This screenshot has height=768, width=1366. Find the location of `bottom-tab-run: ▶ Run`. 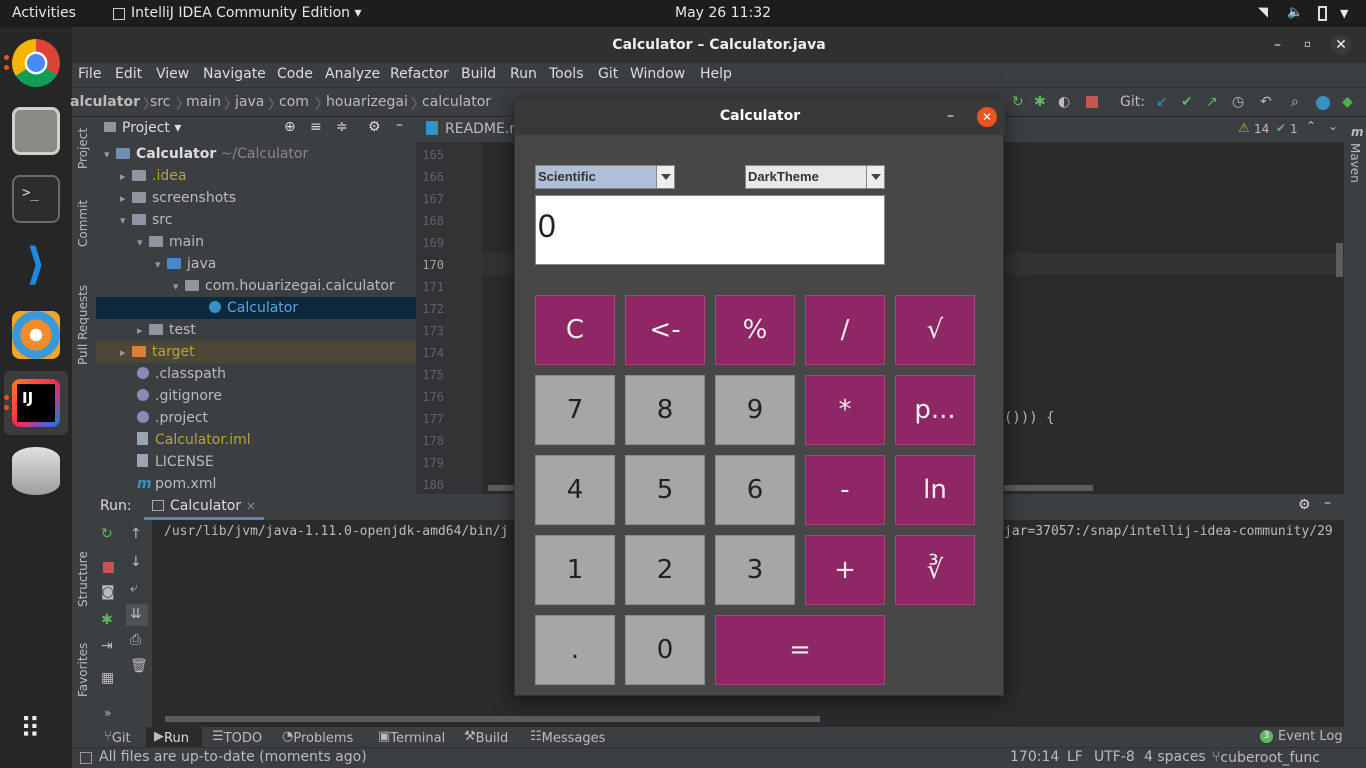

bottom-tab-run: ▶ Run is located at coordinates (171, 737).